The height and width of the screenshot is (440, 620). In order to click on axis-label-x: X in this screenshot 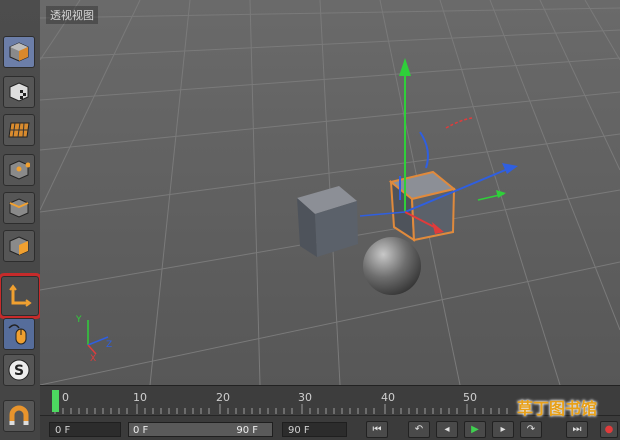, I will do `click(93, 359)`.